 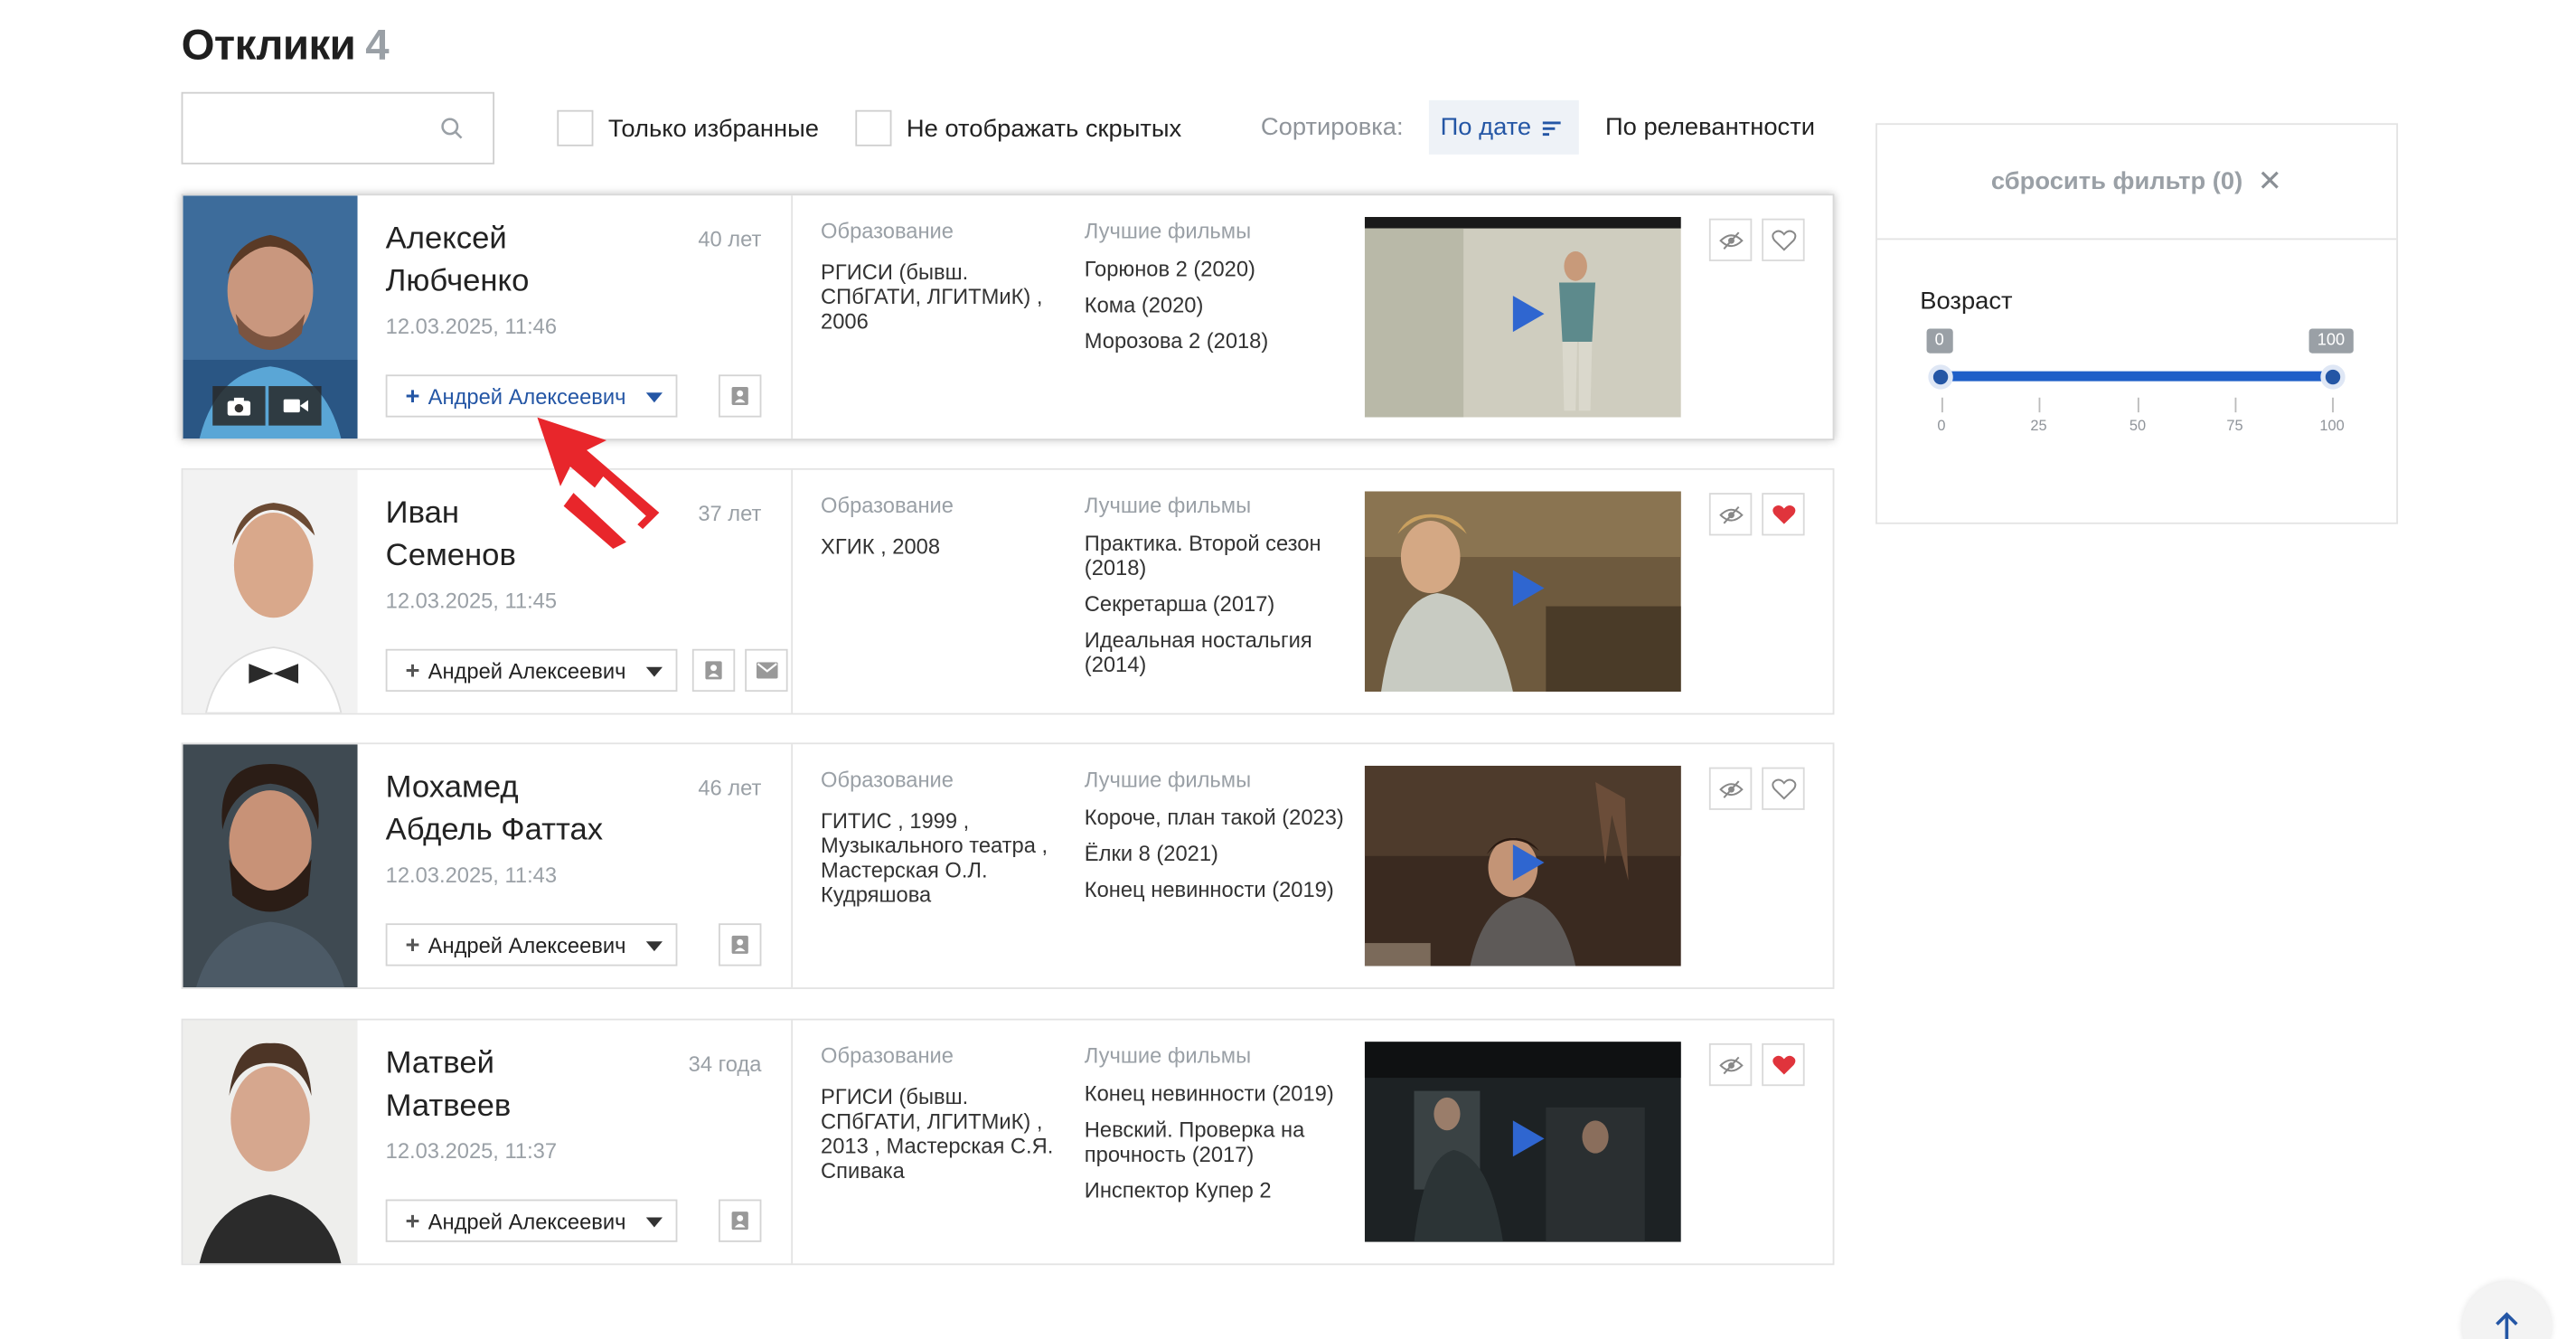 I want to click on scroll-to-top-button, so click(x=2507, y=1310).